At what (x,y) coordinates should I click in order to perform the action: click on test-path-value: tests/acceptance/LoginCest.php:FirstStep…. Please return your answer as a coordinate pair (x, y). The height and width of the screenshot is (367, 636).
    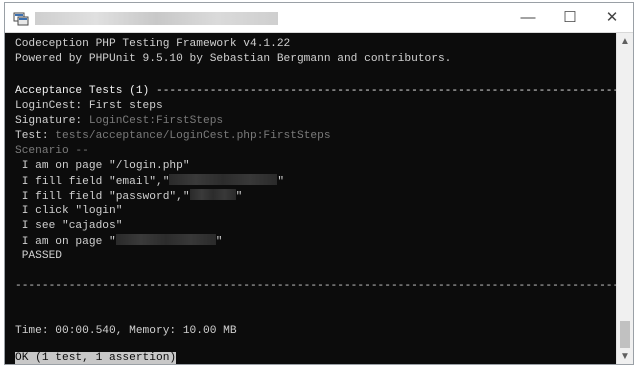
    Looking at the image, I should click on (193, 136).